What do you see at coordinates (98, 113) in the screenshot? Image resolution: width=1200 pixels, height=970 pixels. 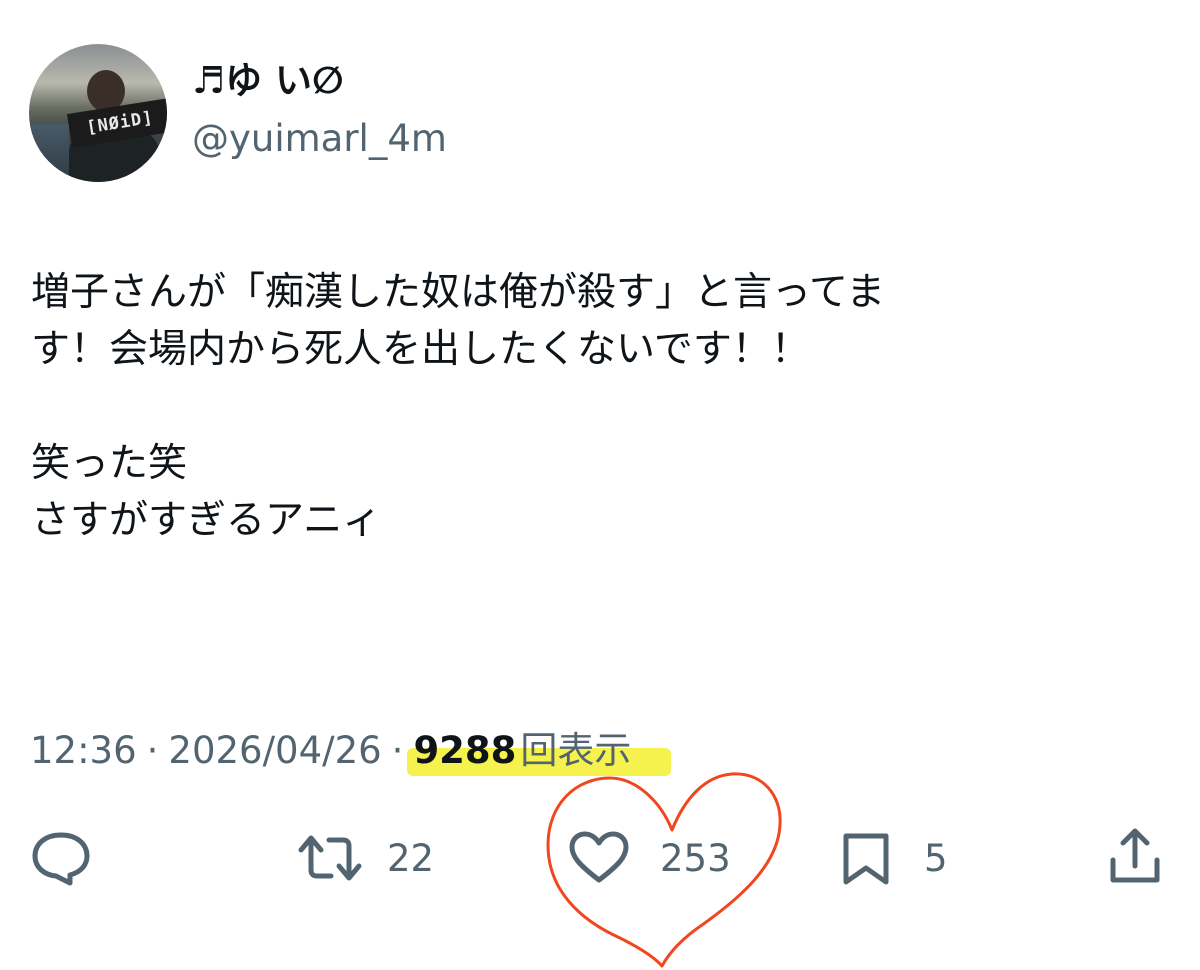 I see `avatar: [NØiD]` at bounding box center [98, 113].